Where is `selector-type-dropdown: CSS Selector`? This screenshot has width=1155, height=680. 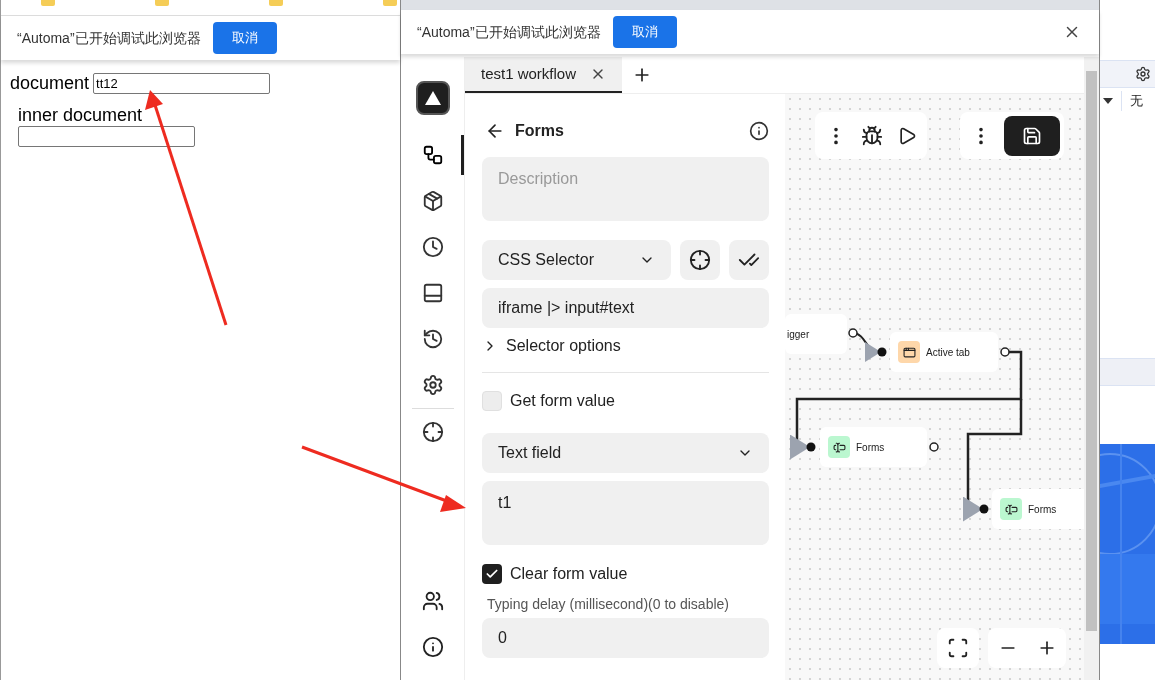
selector-type-dropdown: CSS Selector is located at coordinates (576, 260).